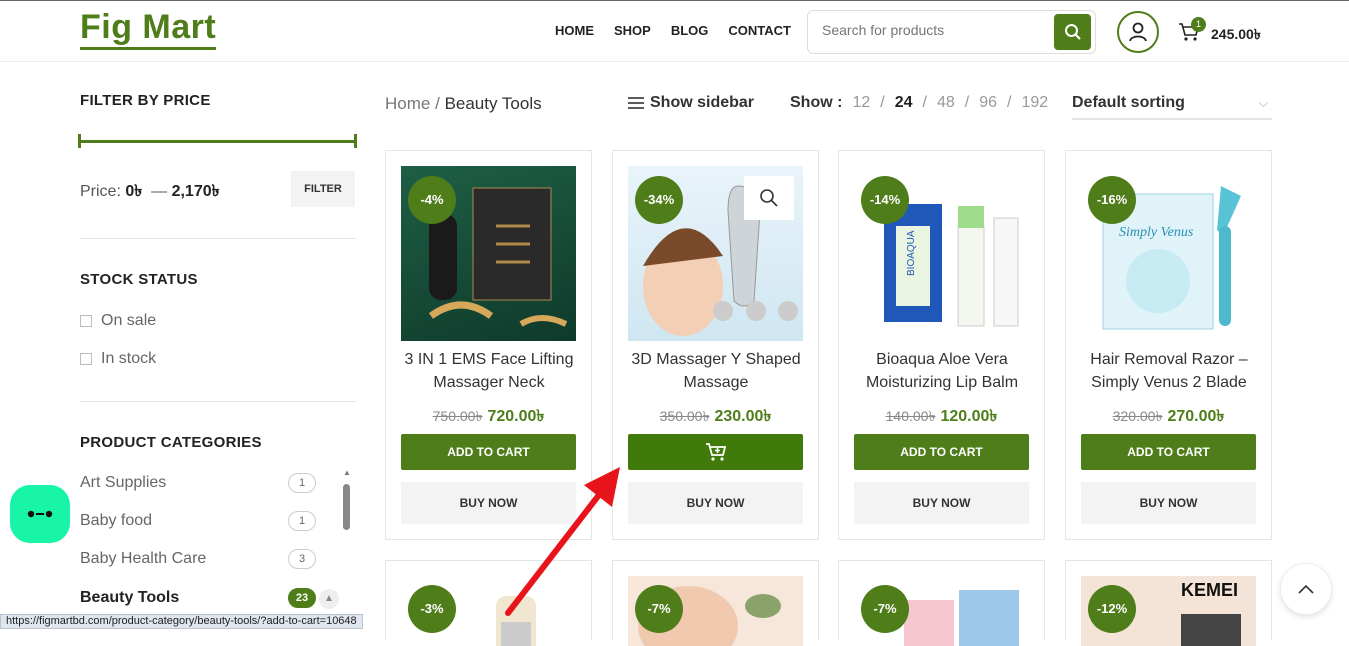  What do you see at coordinates (1112, 200) in the screenshot?
I see `discount-badge: -16%` at bounding box center [1112, 200].